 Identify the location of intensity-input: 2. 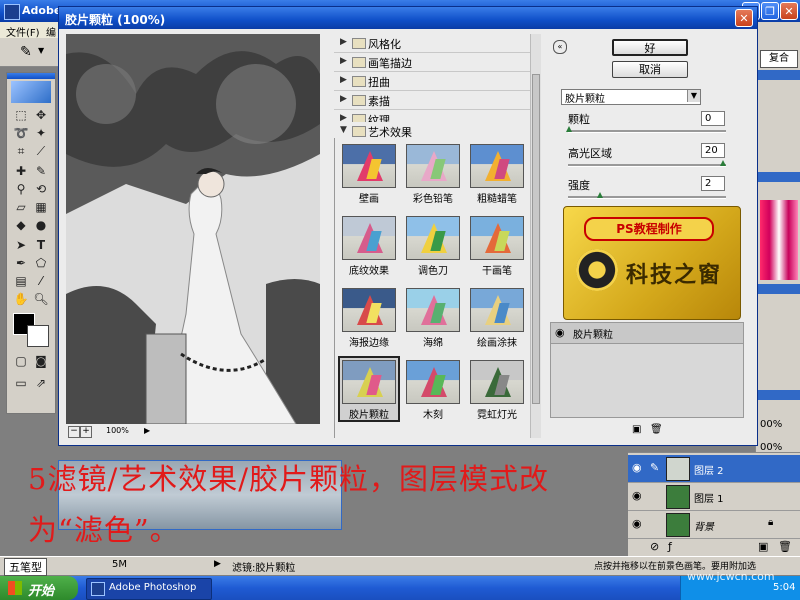
(713, 183).